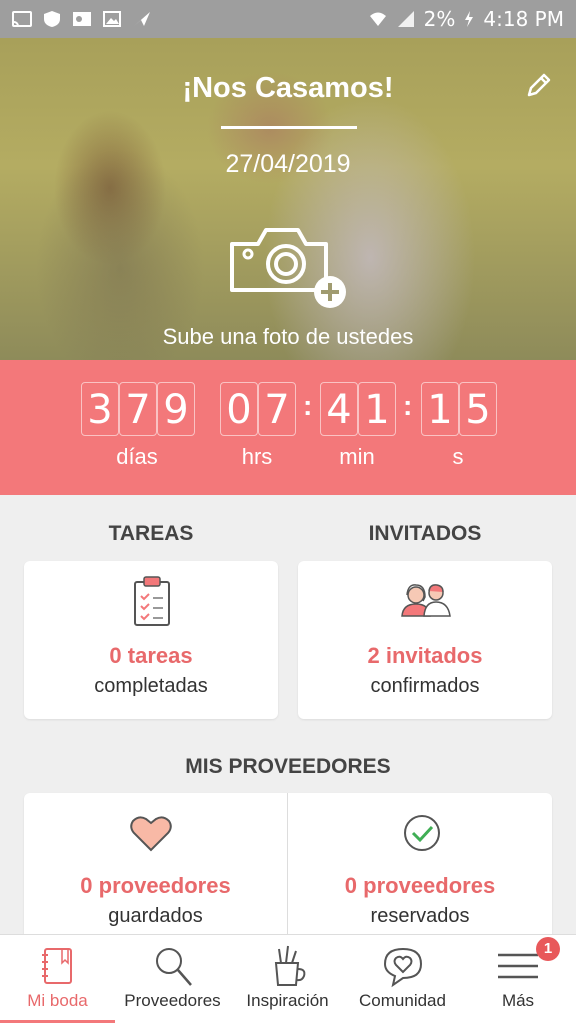 This screenshot has height=1024, width=576. What do you see at coordinates (277, 409) in the screenshot?
I see `hours-digit: 7` at bounding box center [277, 409].